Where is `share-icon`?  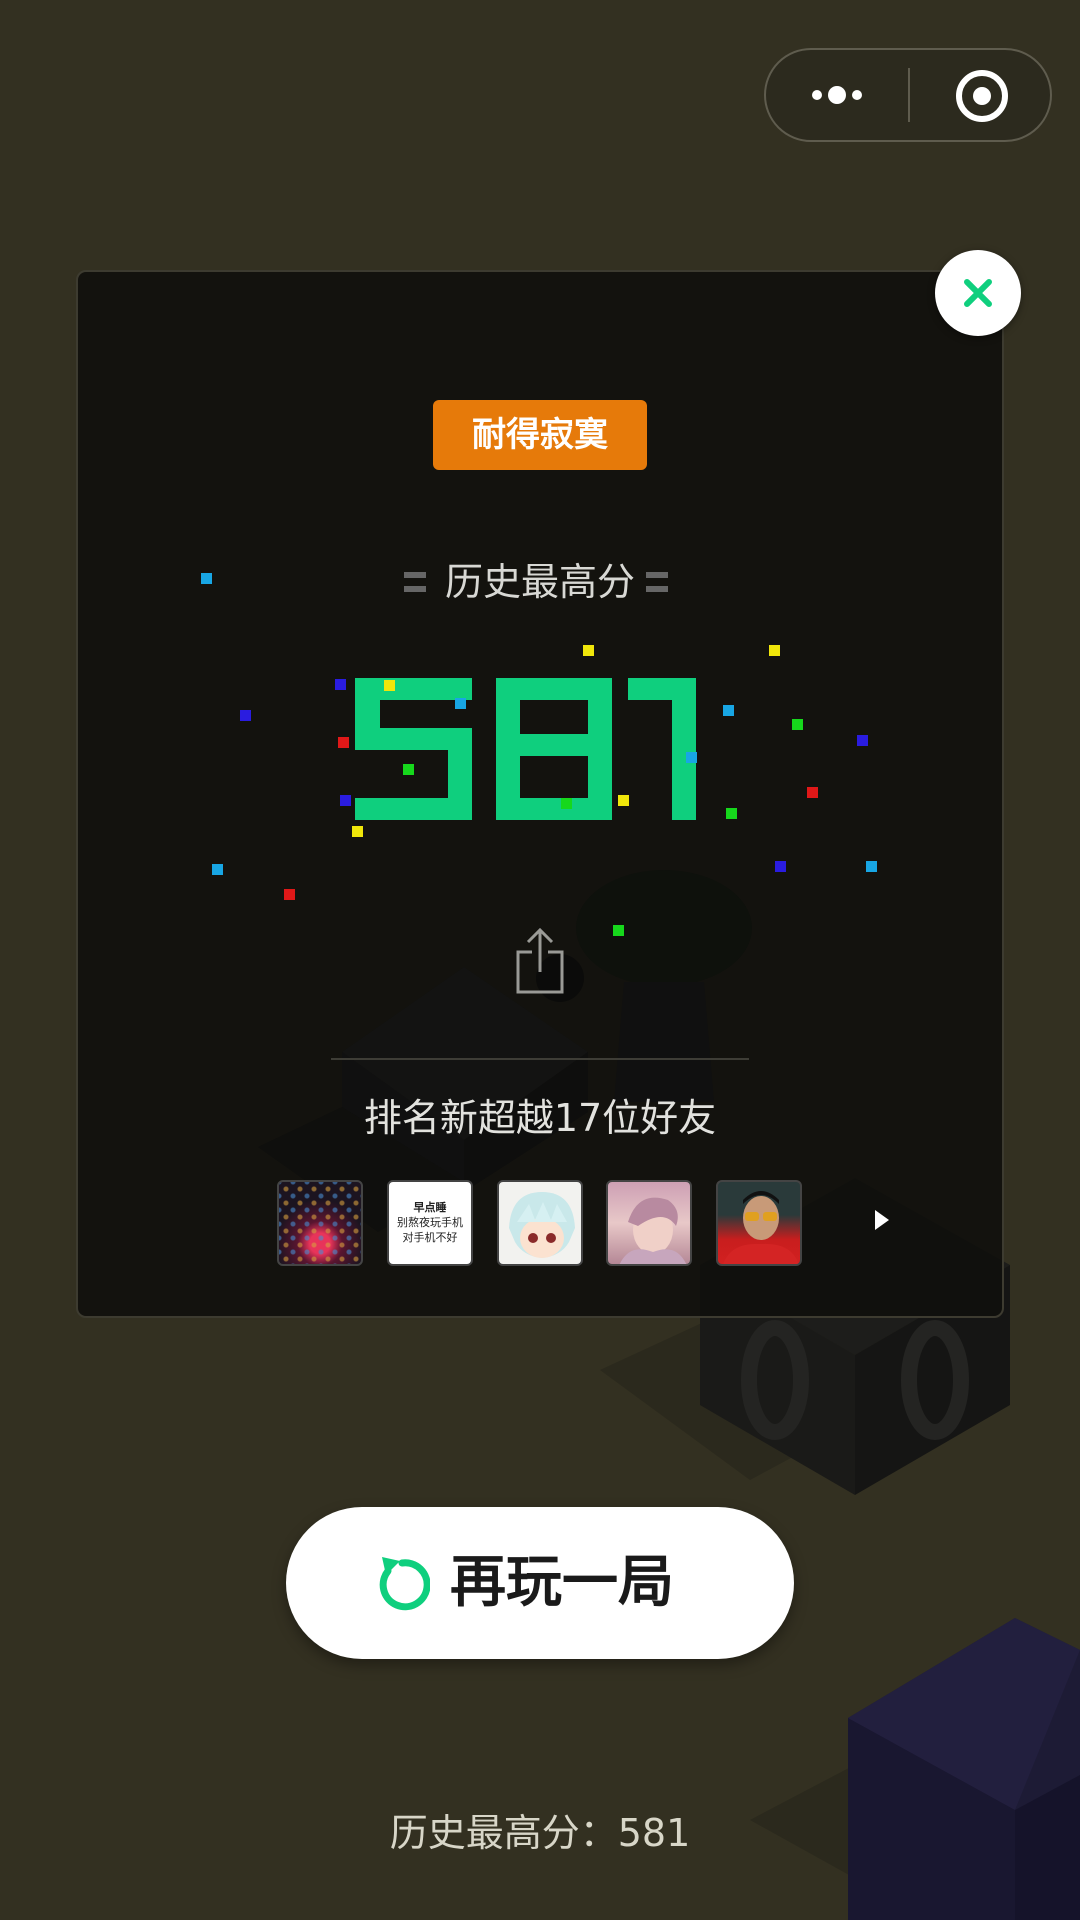 share-icon is located at coordinates (540, 960).